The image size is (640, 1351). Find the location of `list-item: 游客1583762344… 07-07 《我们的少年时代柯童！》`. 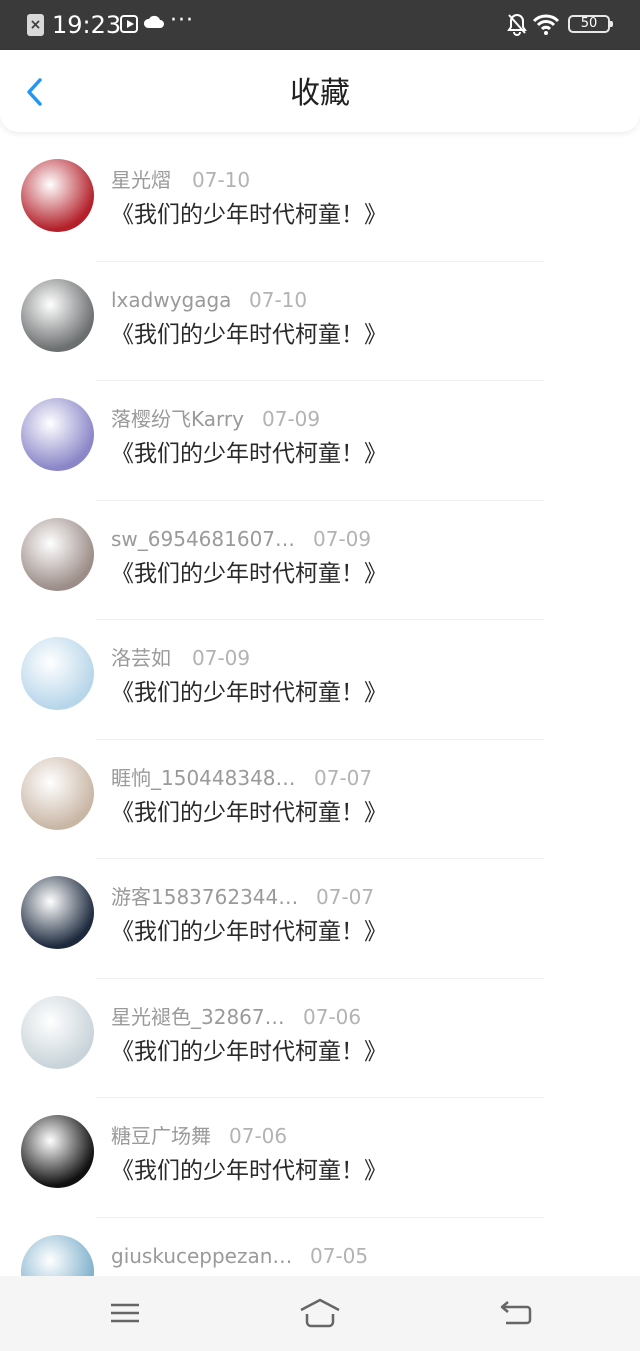

list-item: 游客1583762344… 07-07 《我们的少年时代柯童！》 is located at coordinates (320, 919).